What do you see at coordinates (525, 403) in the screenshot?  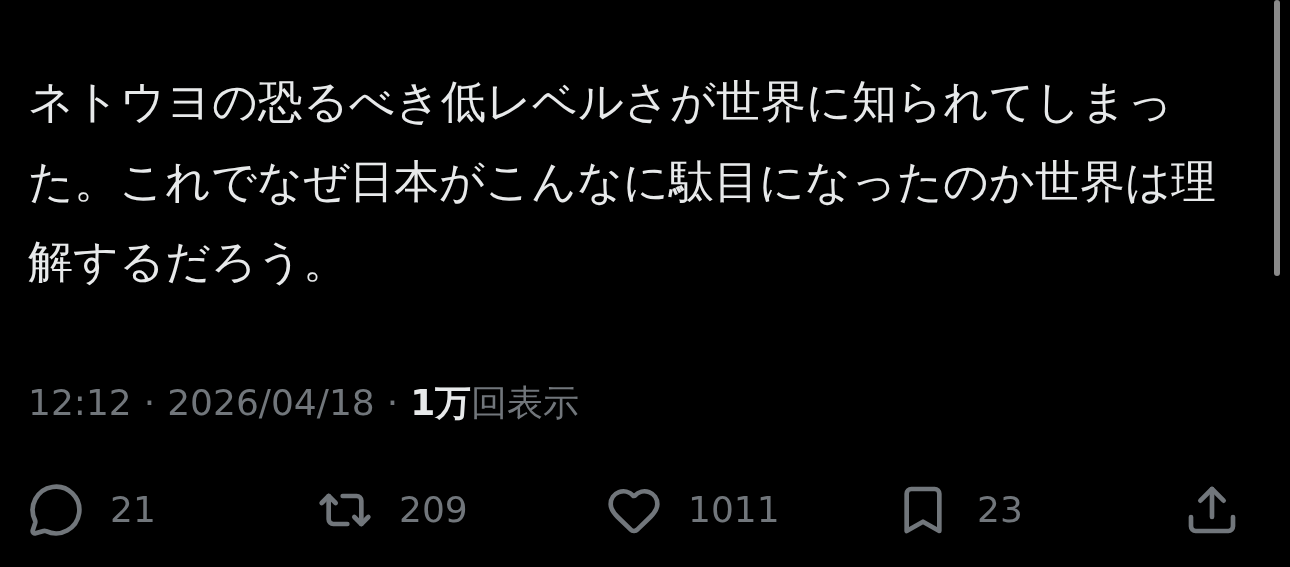 I see `views-label: 回表示` at bounding box center [525, 403].